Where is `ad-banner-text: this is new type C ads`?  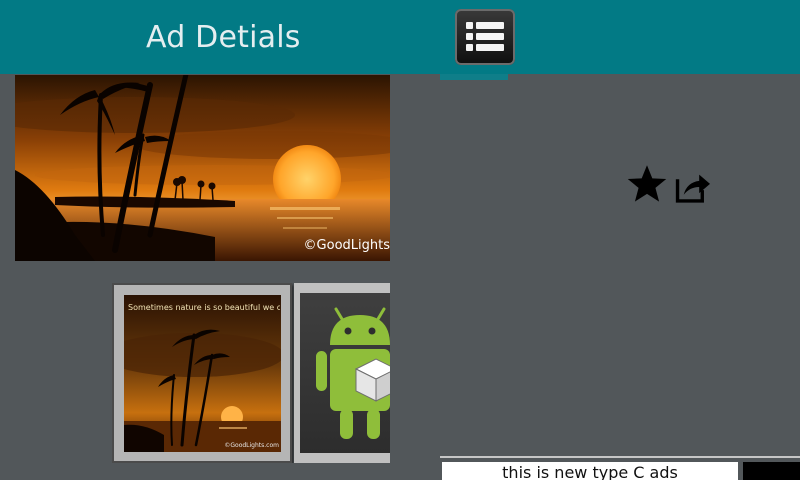
ad-banner-text: this is new type C ads is located at coordinates (590, 471).